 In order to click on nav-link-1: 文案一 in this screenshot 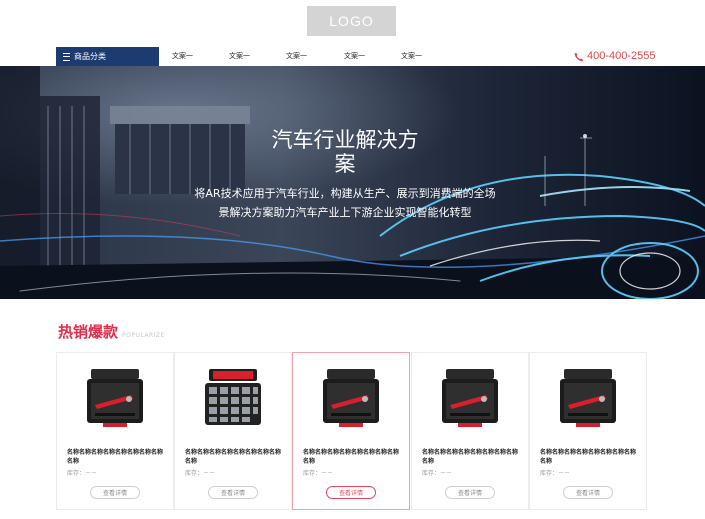, I will do `click(182, 56)`.